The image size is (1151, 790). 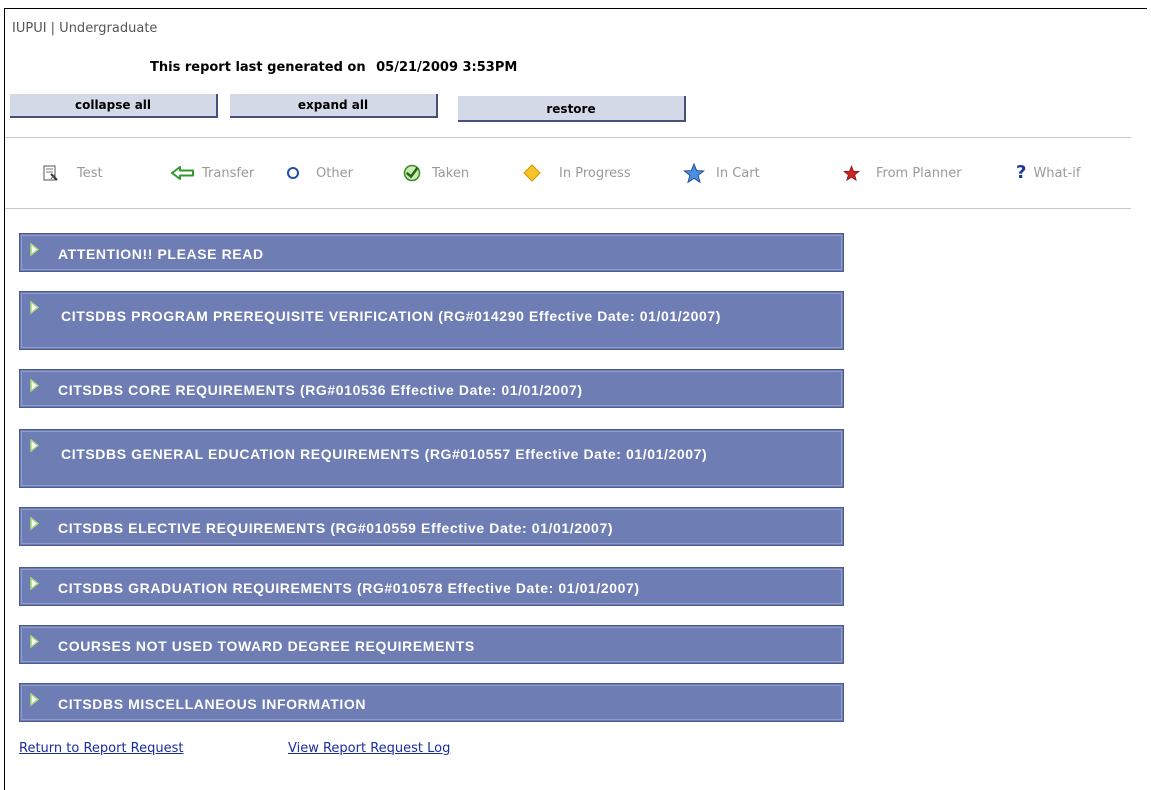 I want to click on legend-label: Taken, so click(x=451, y=173).